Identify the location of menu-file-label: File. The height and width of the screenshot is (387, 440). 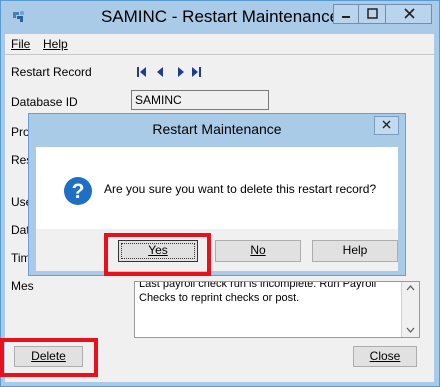
(21, 44).